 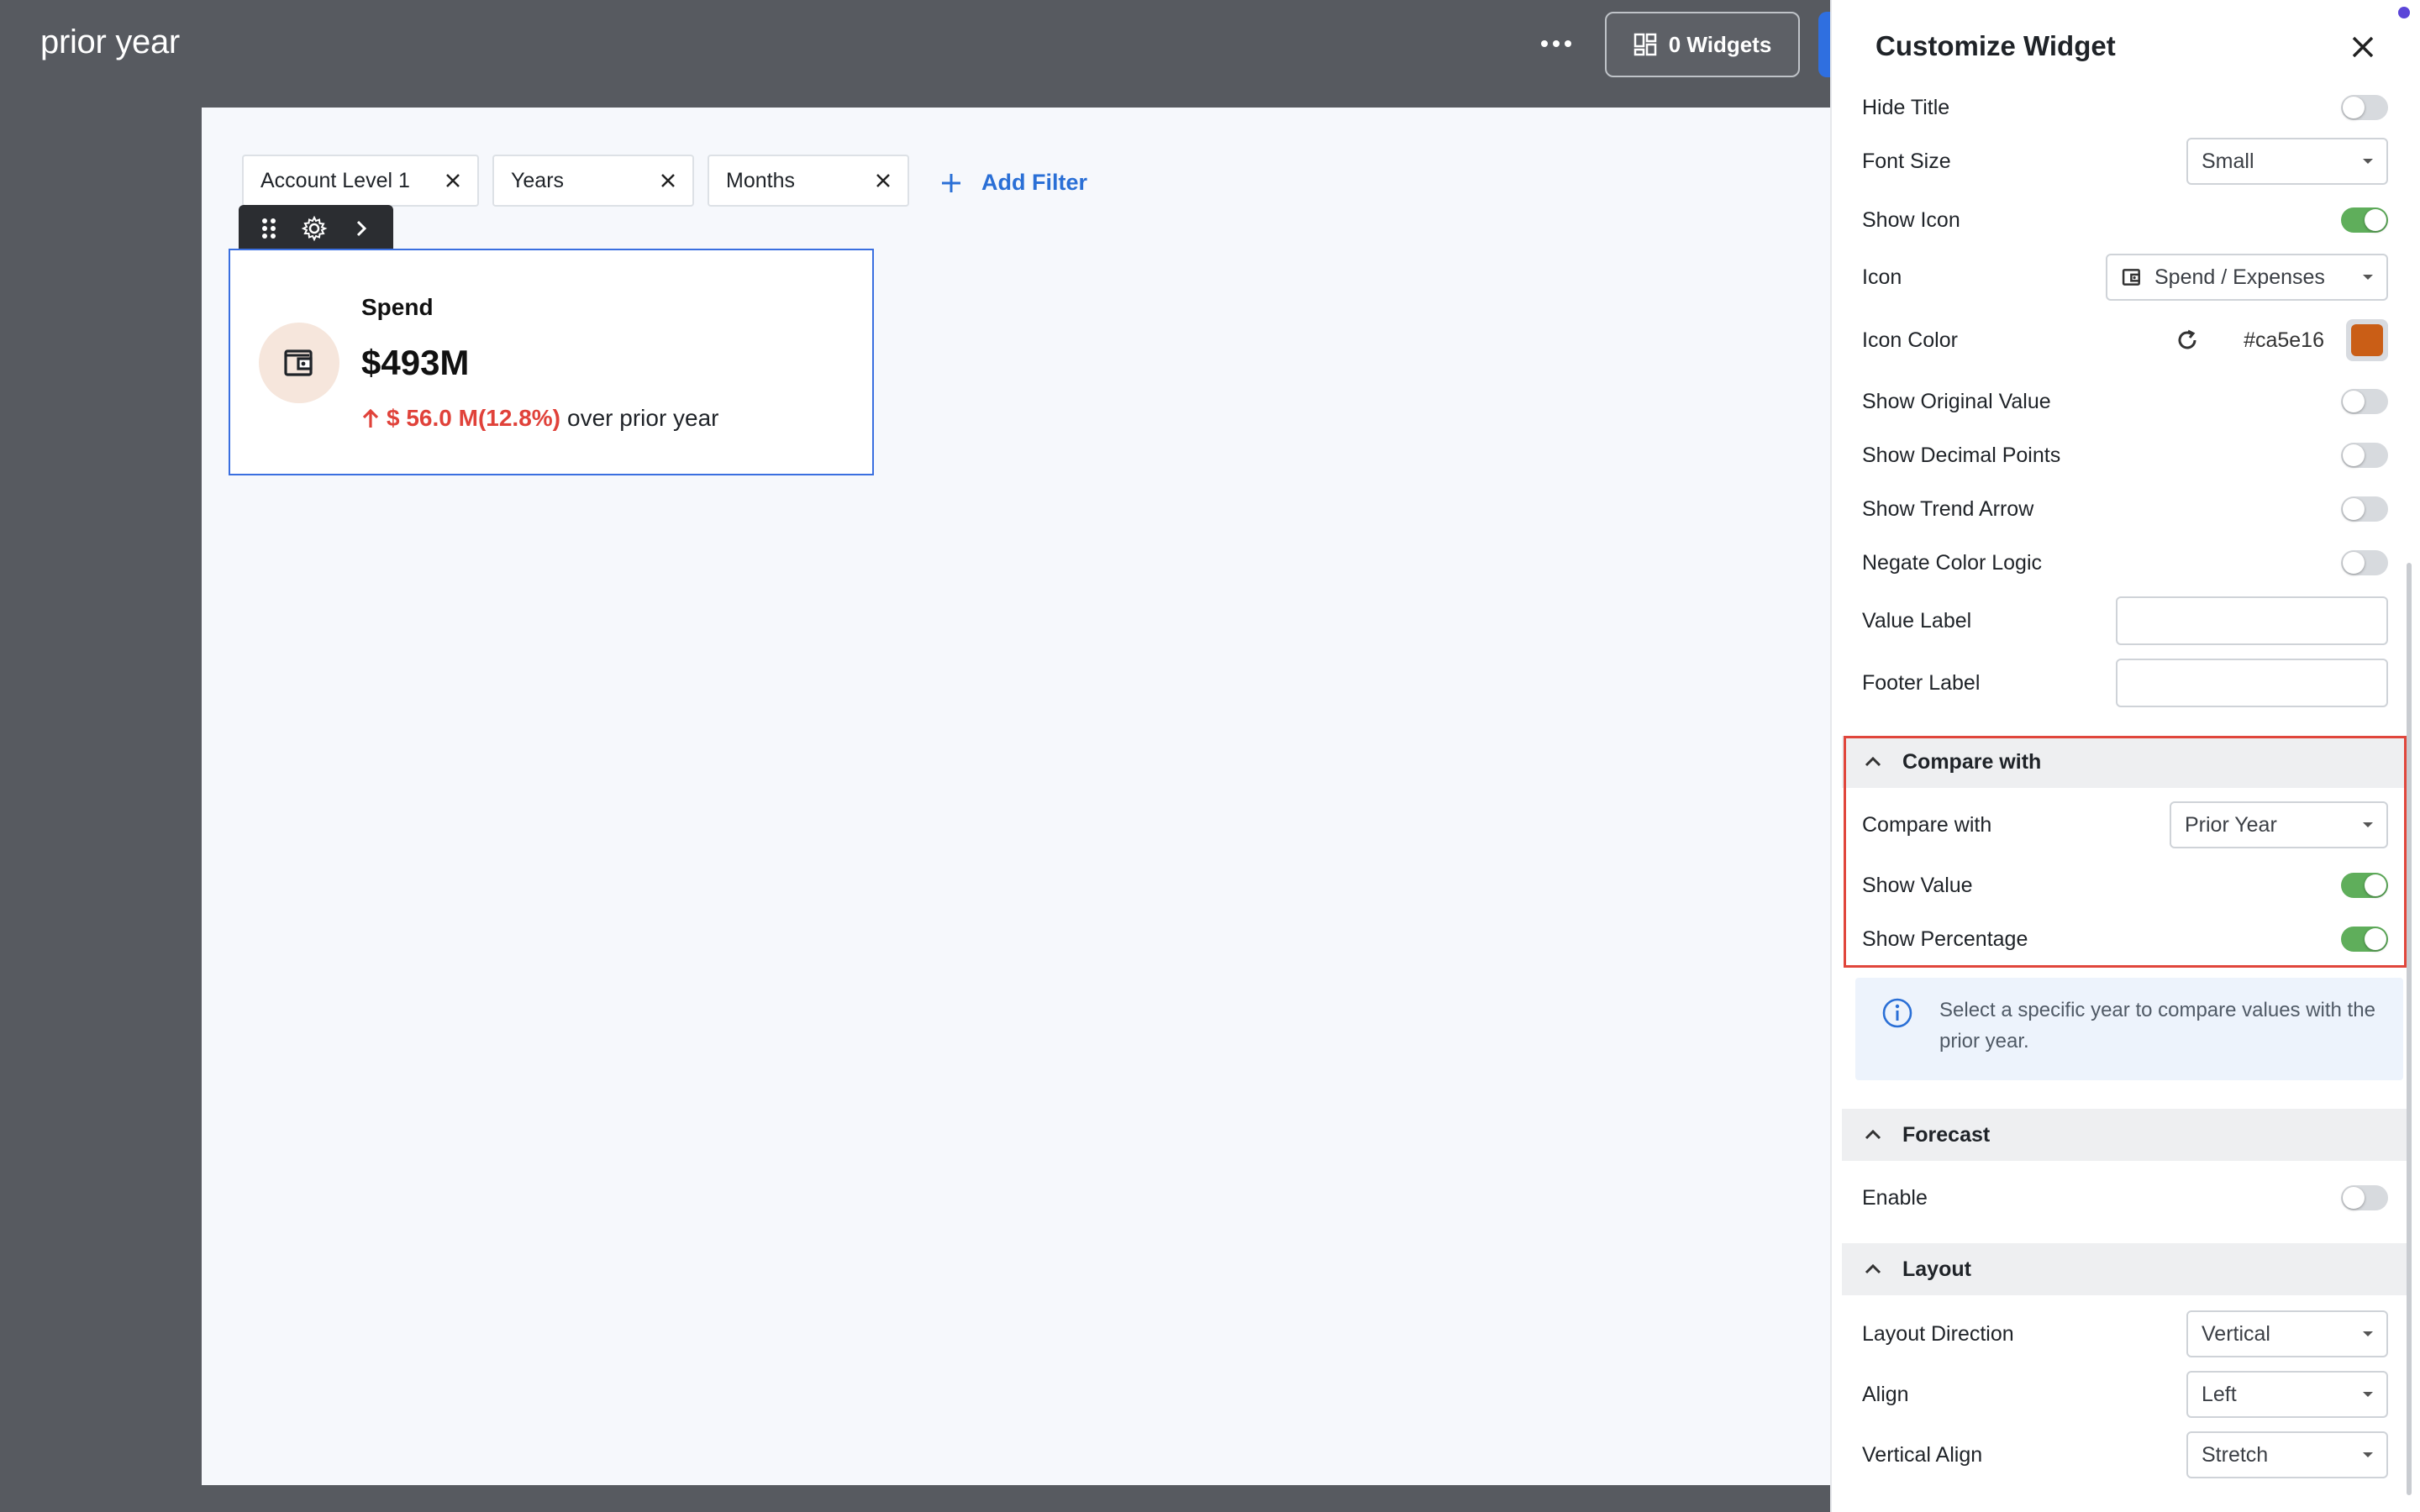 I want to click on reset-icon, so click(x=2187, y=340).